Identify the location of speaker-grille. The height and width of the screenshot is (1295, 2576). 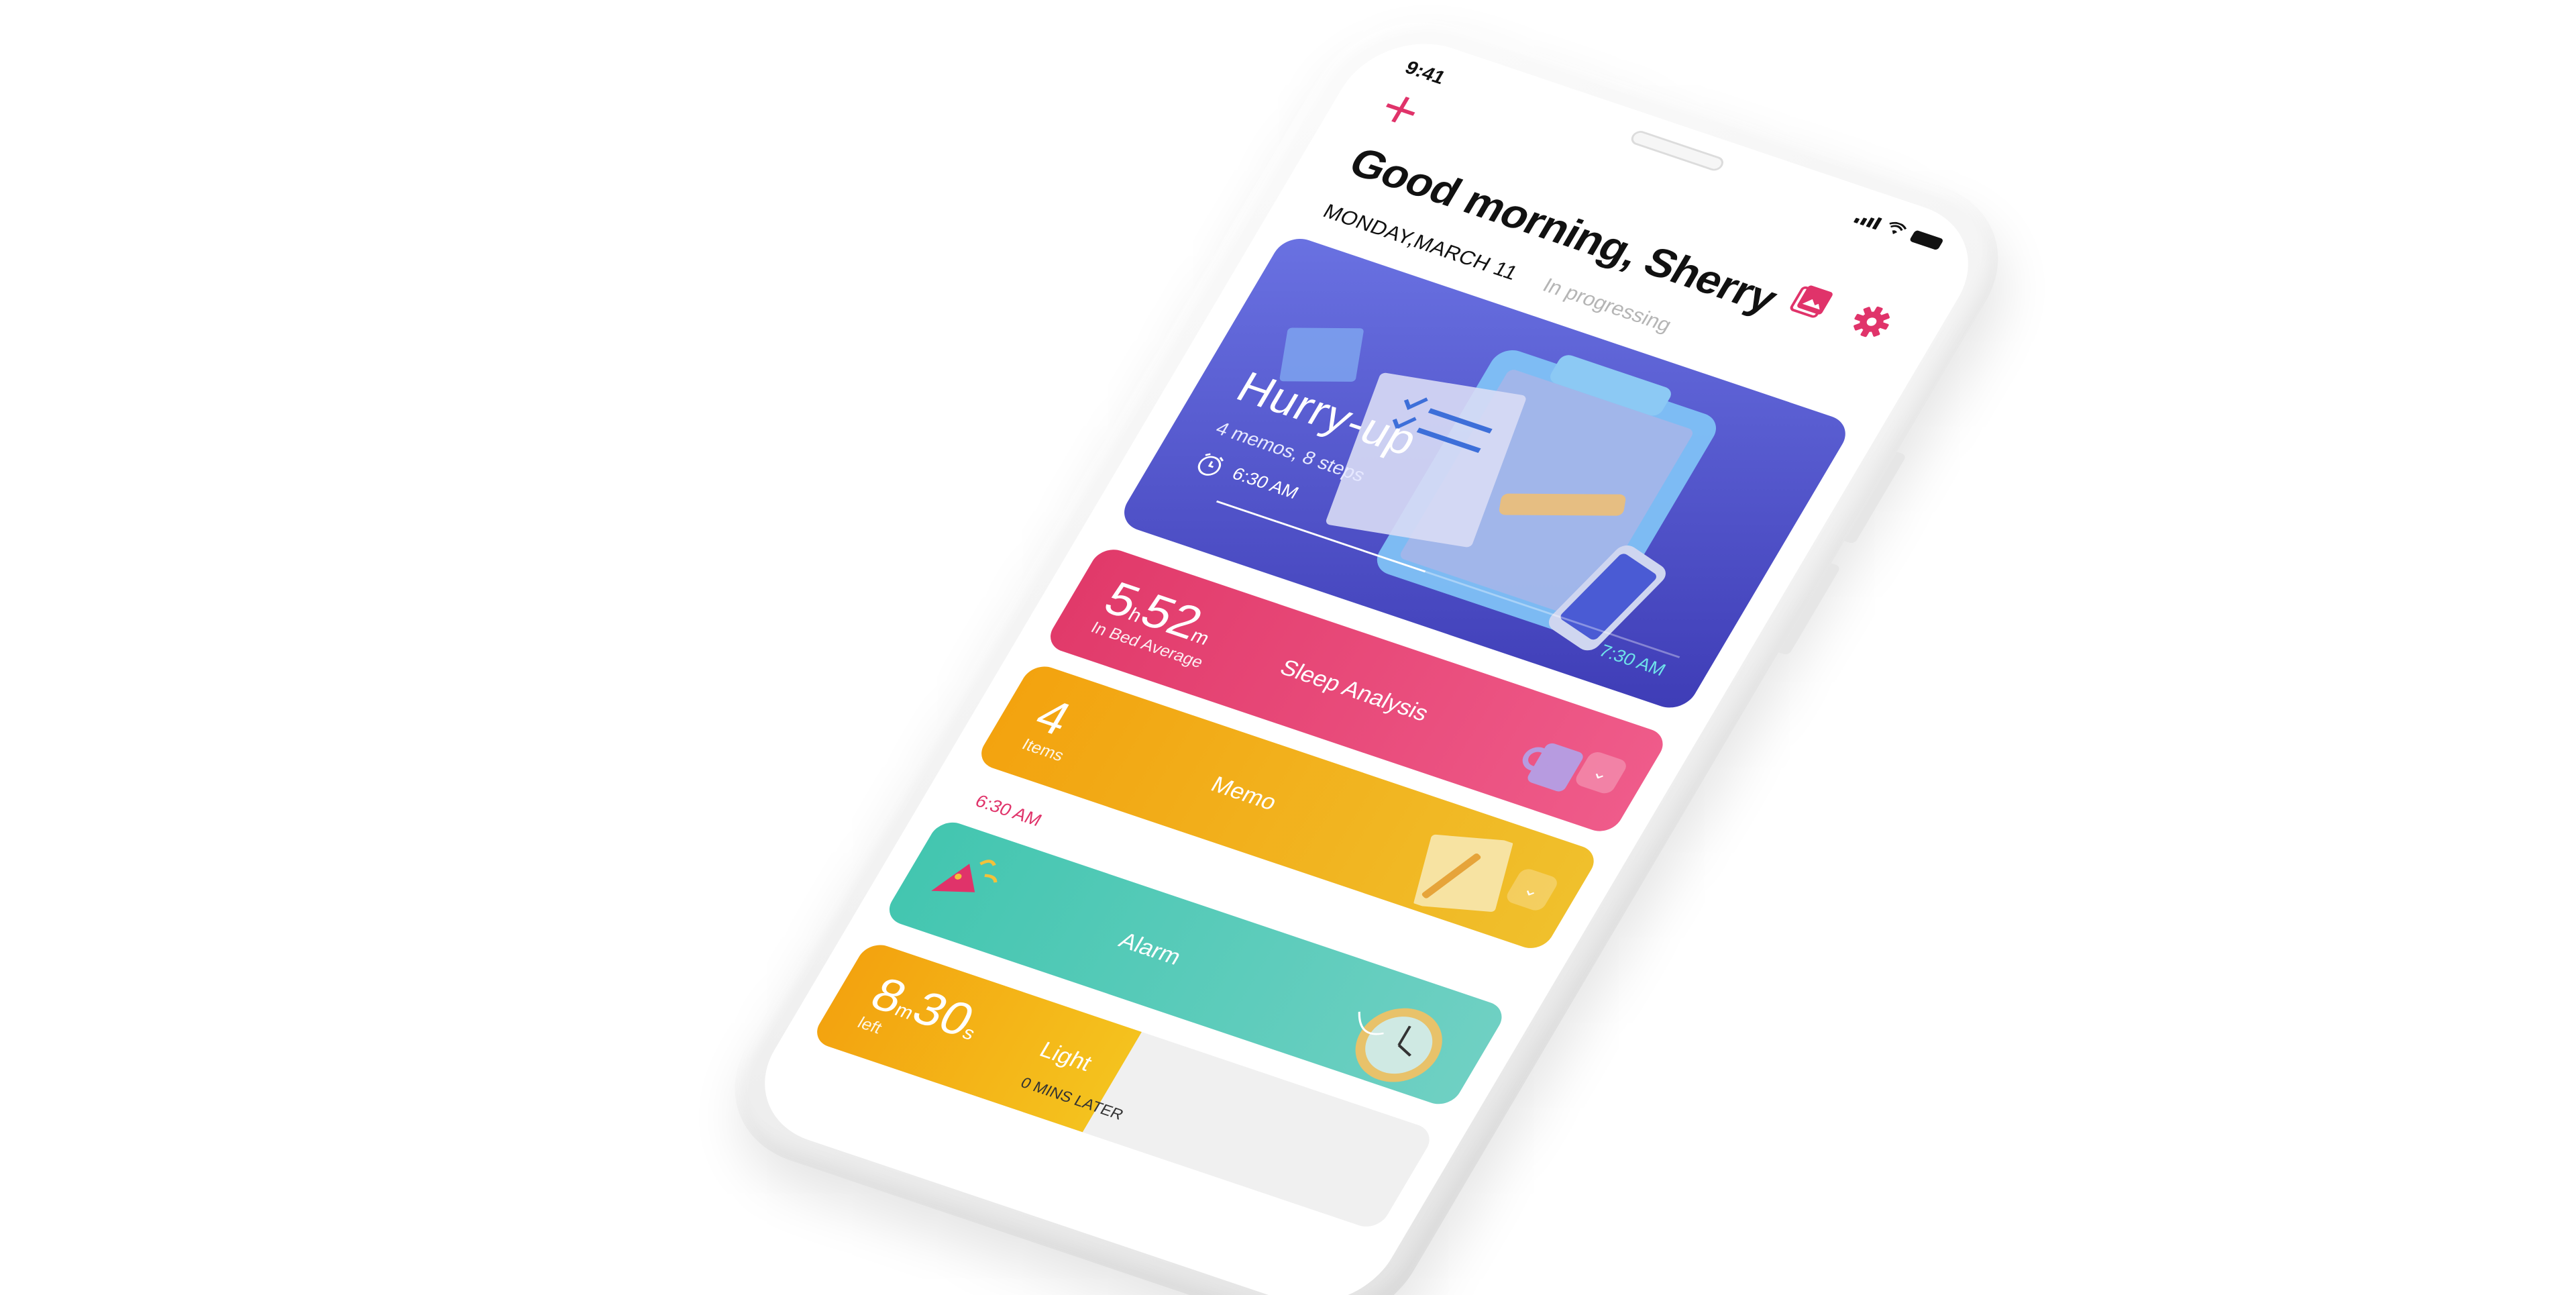
(1677, 151).